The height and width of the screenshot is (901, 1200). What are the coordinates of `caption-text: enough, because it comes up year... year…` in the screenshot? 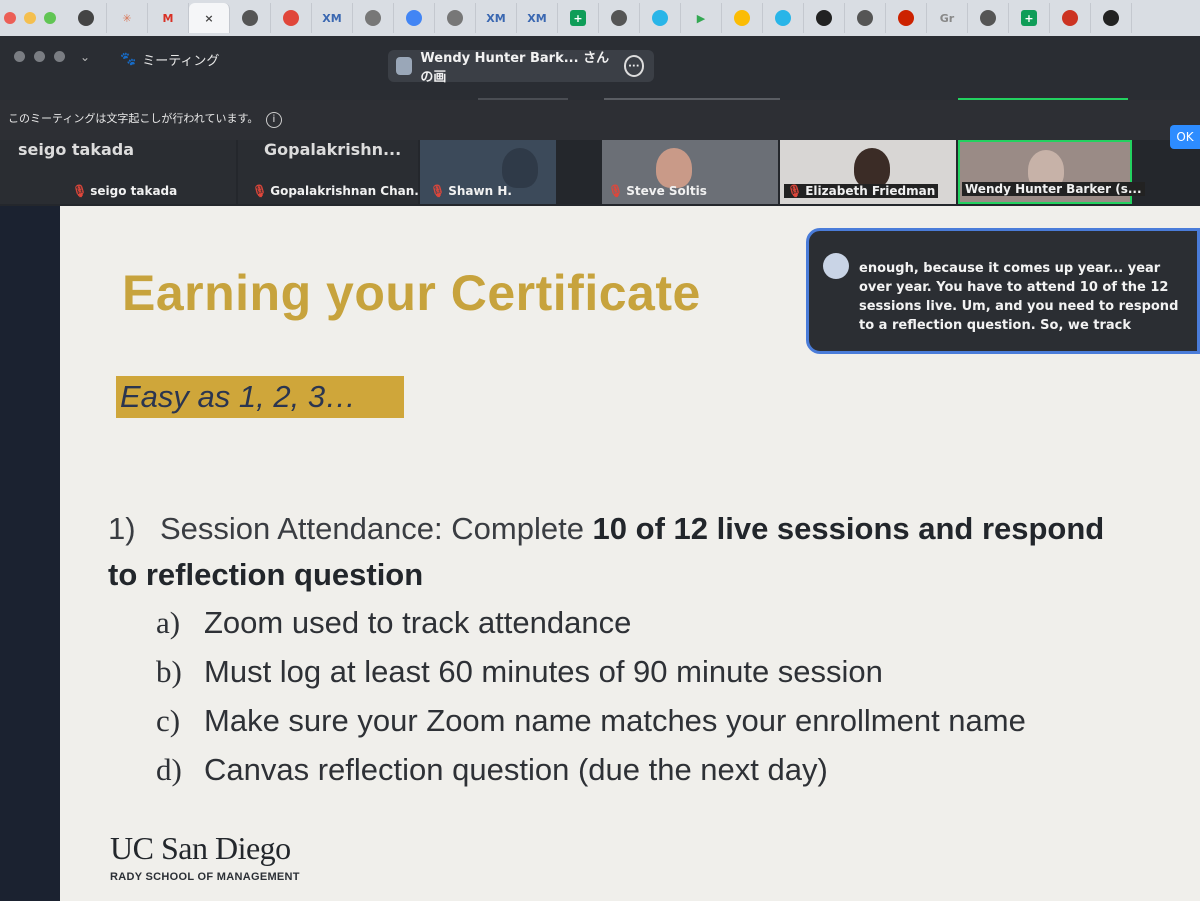 It's located at (1019, 297).